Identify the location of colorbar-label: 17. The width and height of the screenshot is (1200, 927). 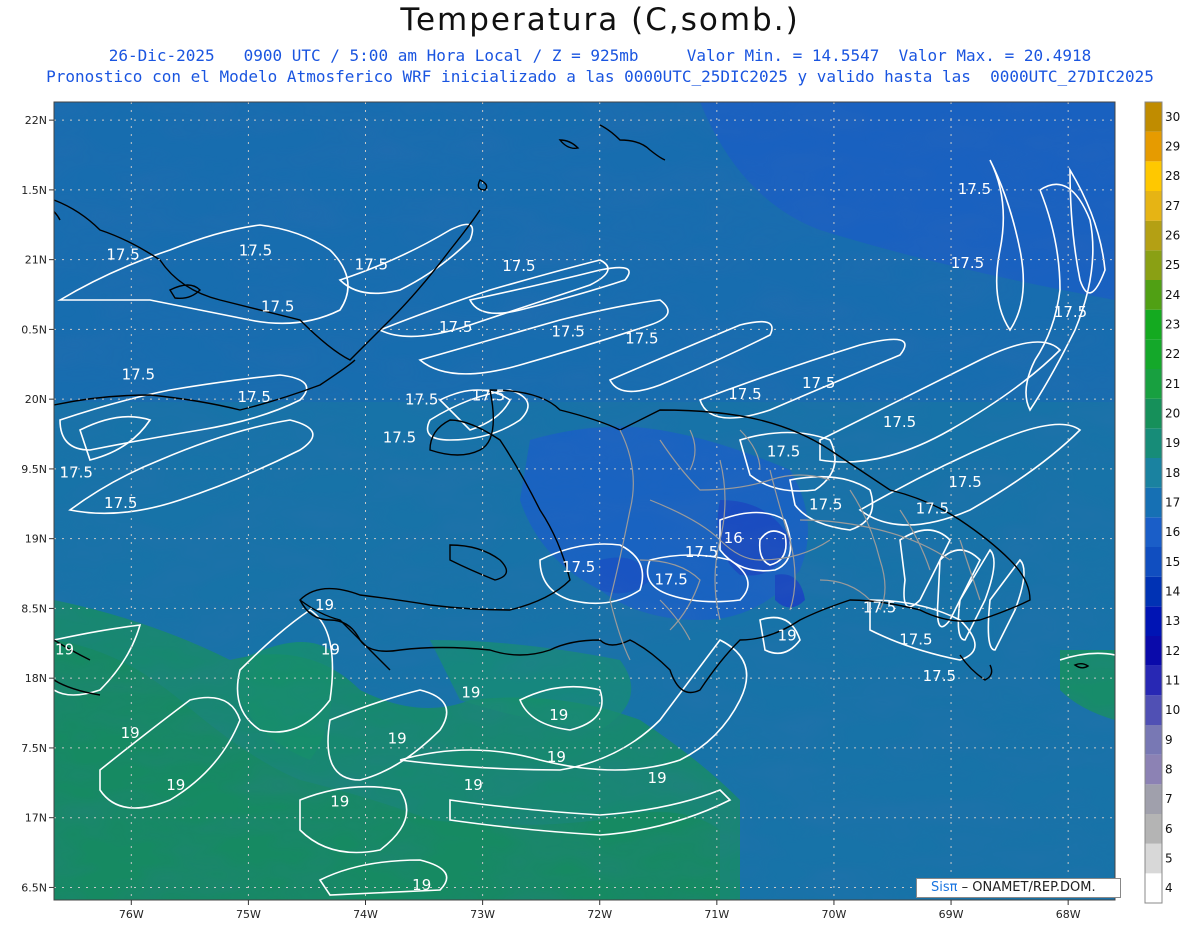
(1172, 503).